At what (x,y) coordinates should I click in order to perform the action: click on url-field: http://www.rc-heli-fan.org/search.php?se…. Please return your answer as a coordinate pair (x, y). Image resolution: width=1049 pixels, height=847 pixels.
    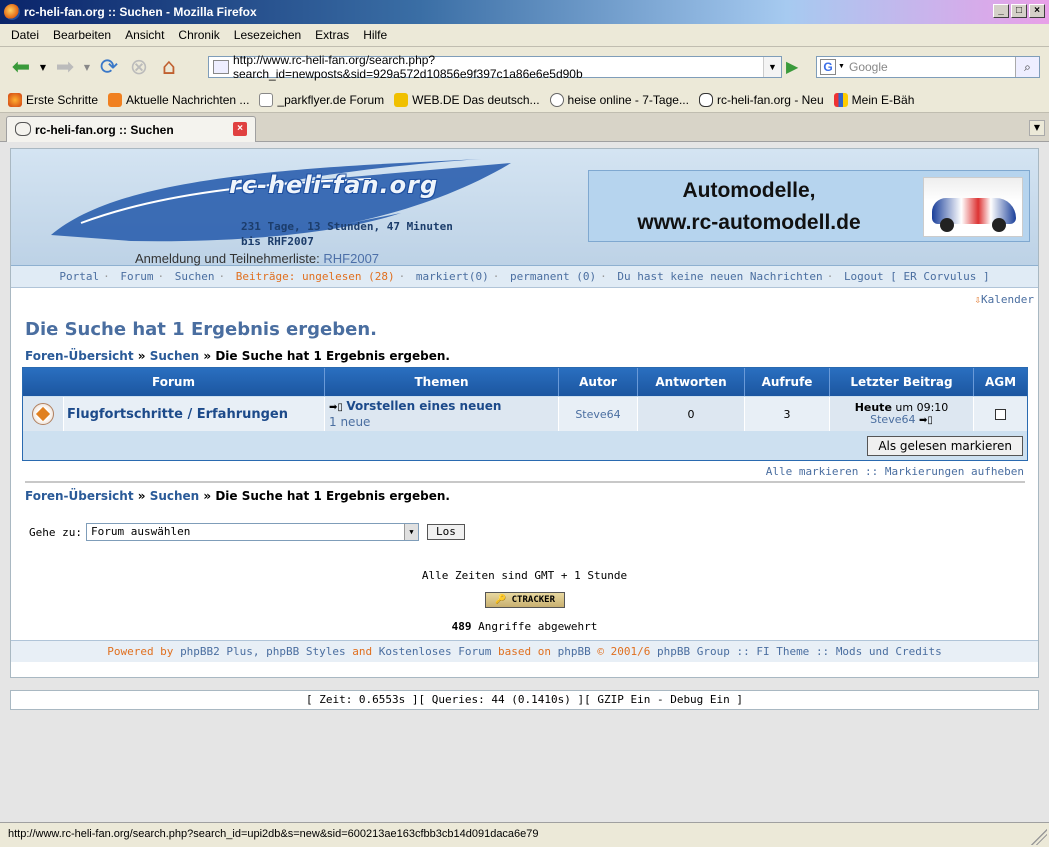
    Looking at the image, I should click on (495, 67).